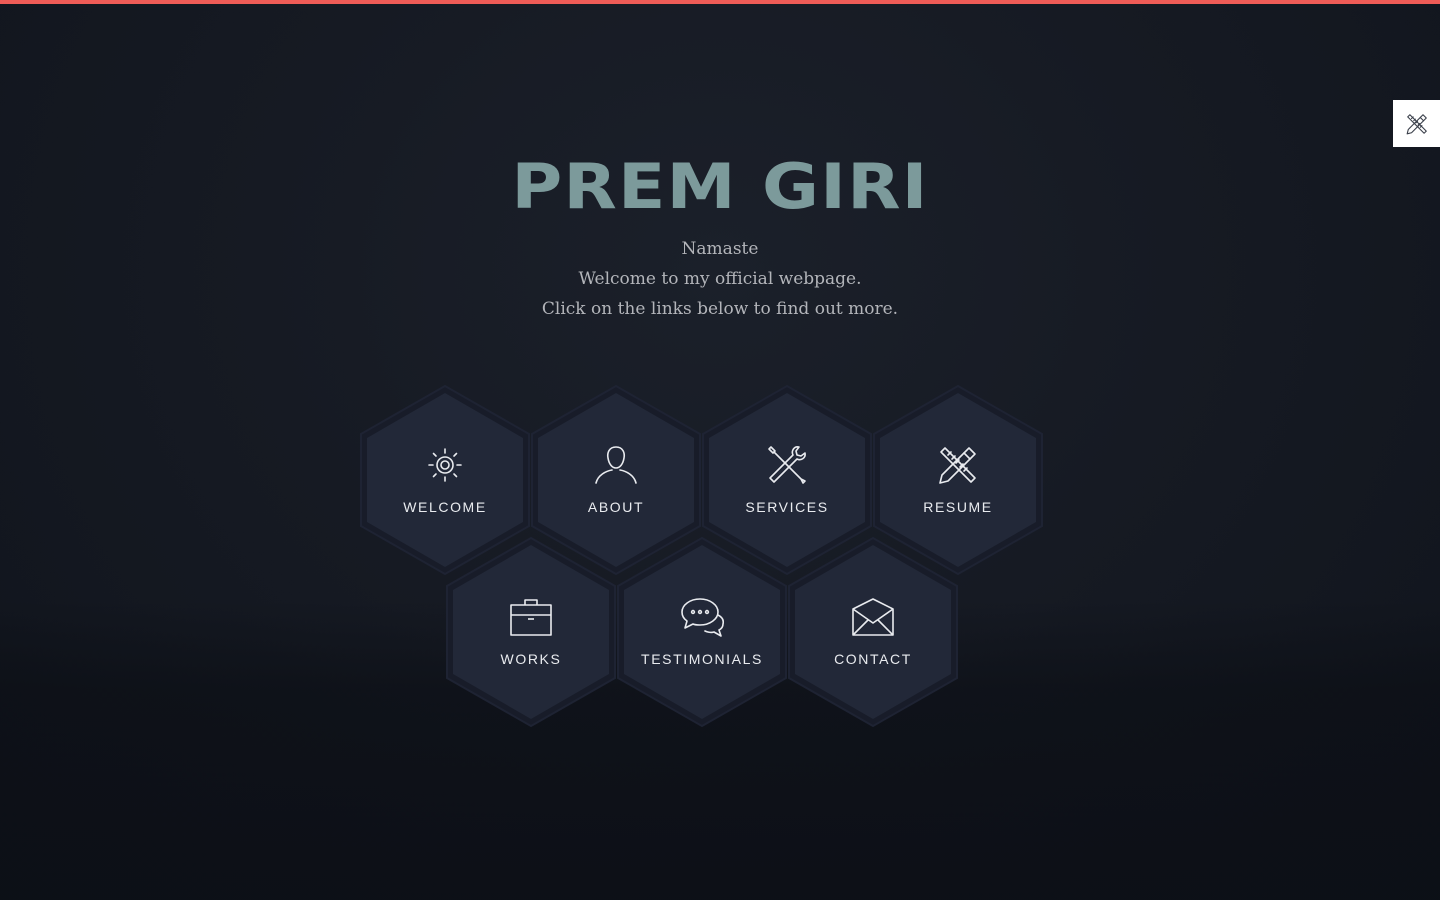 The width and height of the screenshot is (1440, 900). What do you see at coordinates (720, 249) in the screenshot?
I see `tagline-greeting: Namaste` at bounding box center [720, 249].